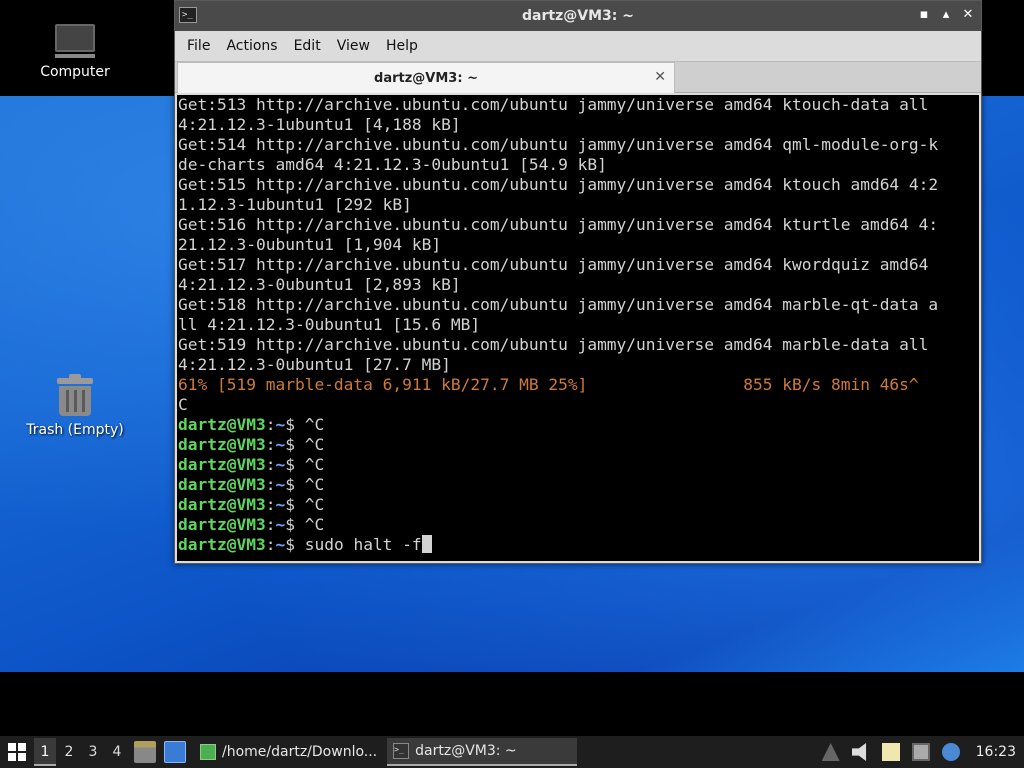 The width and height of the screenshot is (1024, 768). I want to click on window-title: dartz@VM3: ~, so click(578, 16).